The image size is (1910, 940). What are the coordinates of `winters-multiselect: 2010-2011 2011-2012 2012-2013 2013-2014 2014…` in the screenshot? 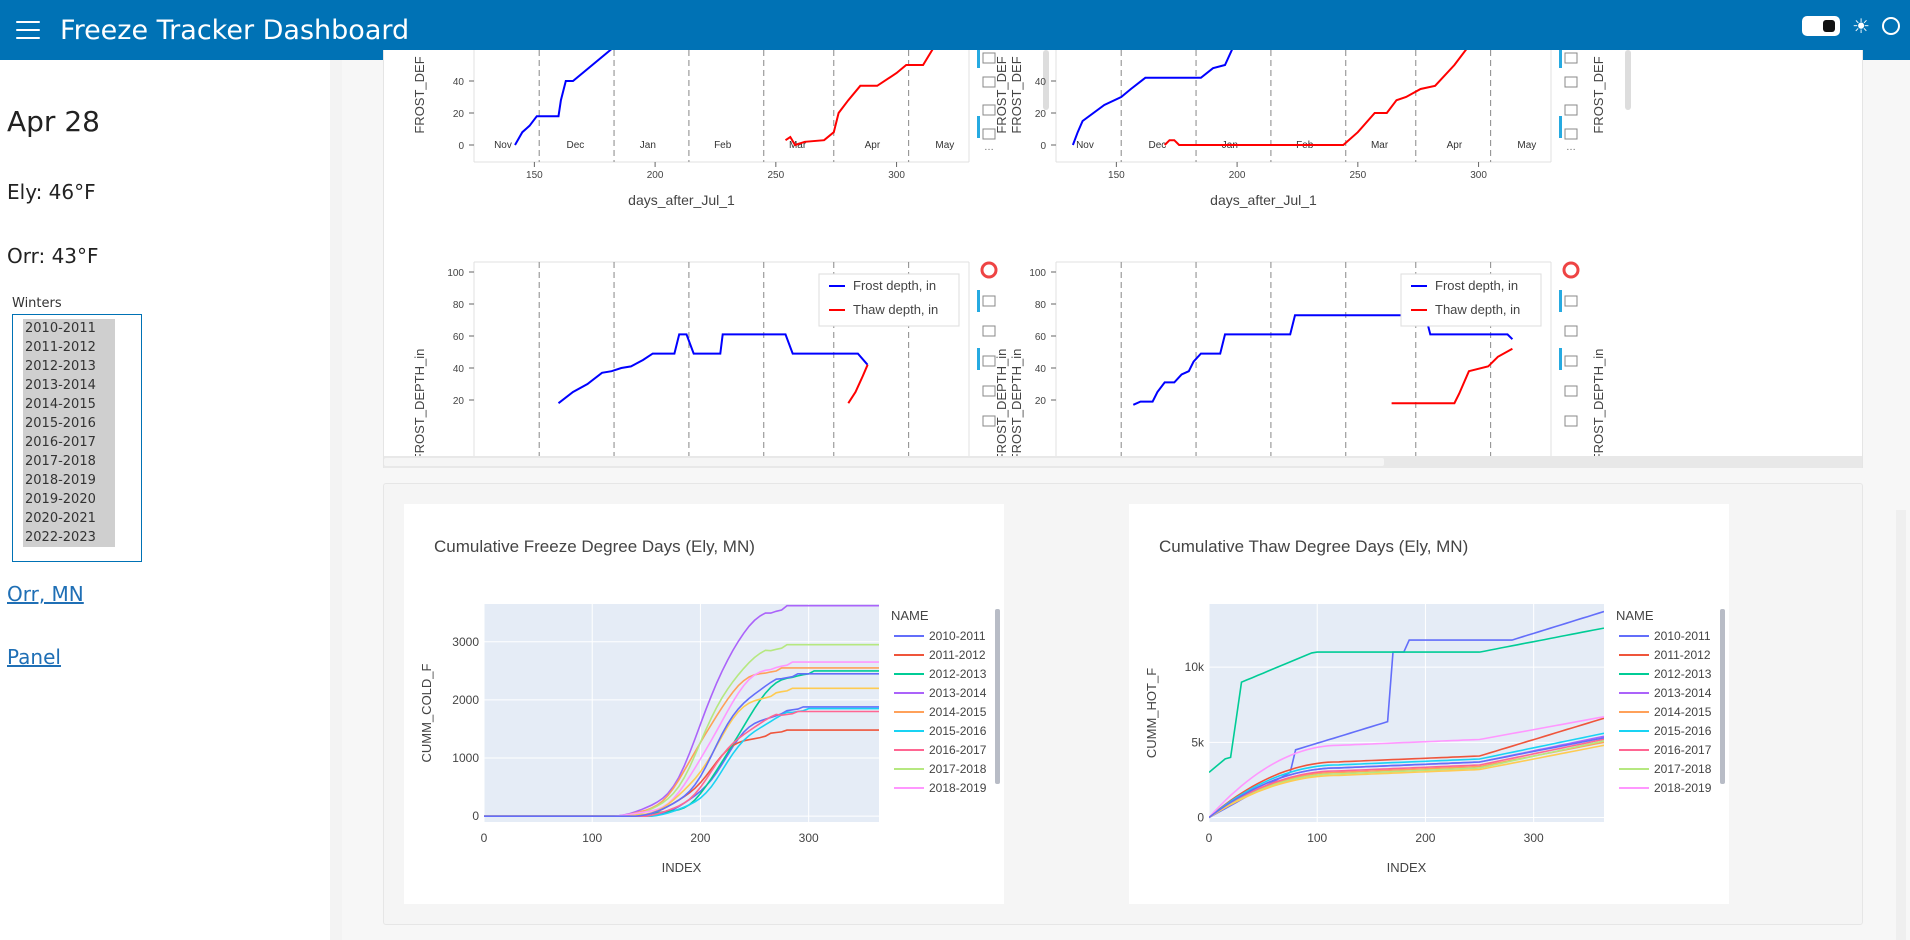 It's located at (77, 438).